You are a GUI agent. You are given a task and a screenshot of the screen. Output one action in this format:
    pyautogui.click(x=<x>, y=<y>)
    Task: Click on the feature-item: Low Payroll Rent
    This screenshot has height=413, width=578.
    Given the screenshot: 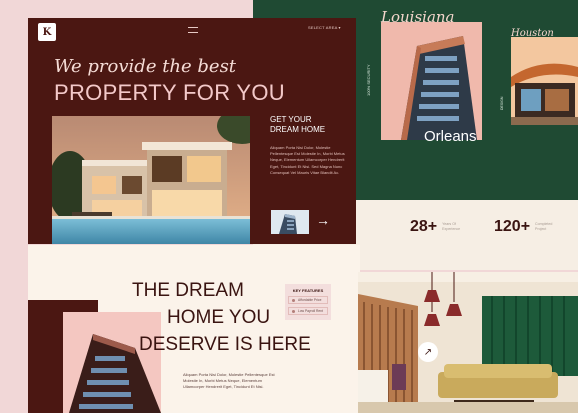 What is the action you would take?
    pyautogui.click(x=308, y=311)
    